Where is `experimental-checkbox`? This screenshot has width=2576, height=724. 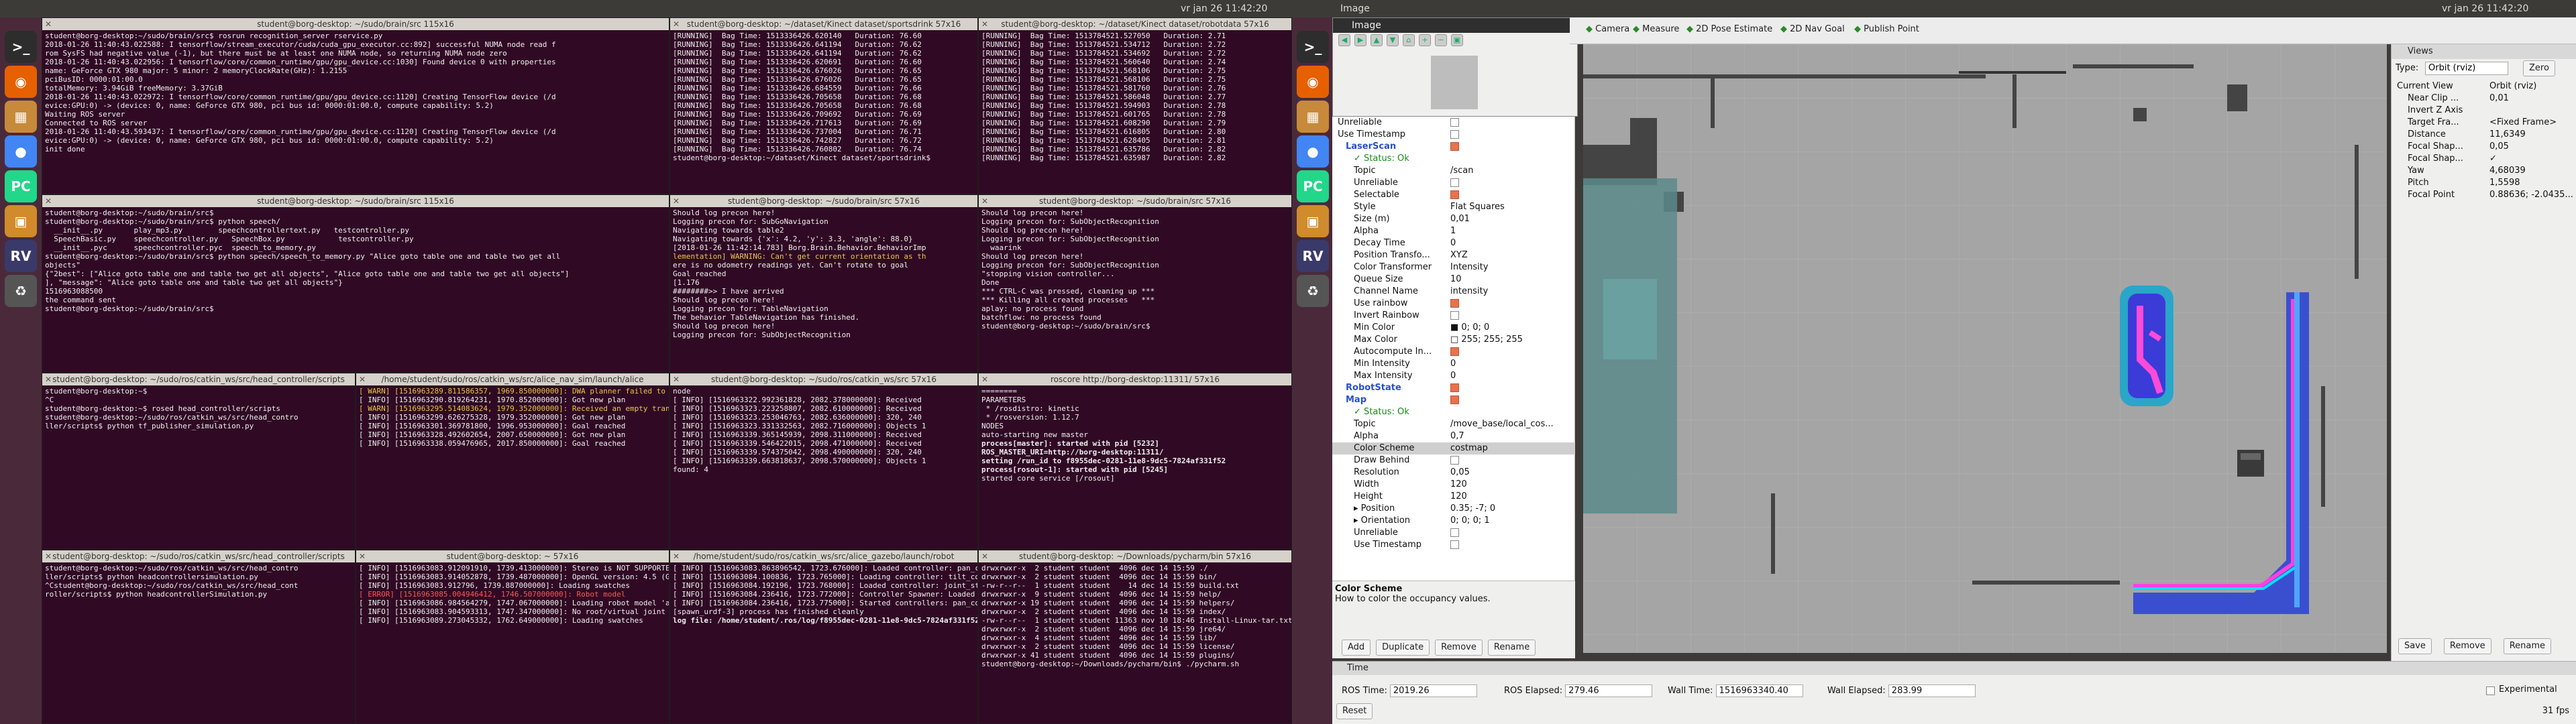 experimental-checkbox is located at coordinates (2490, 690).